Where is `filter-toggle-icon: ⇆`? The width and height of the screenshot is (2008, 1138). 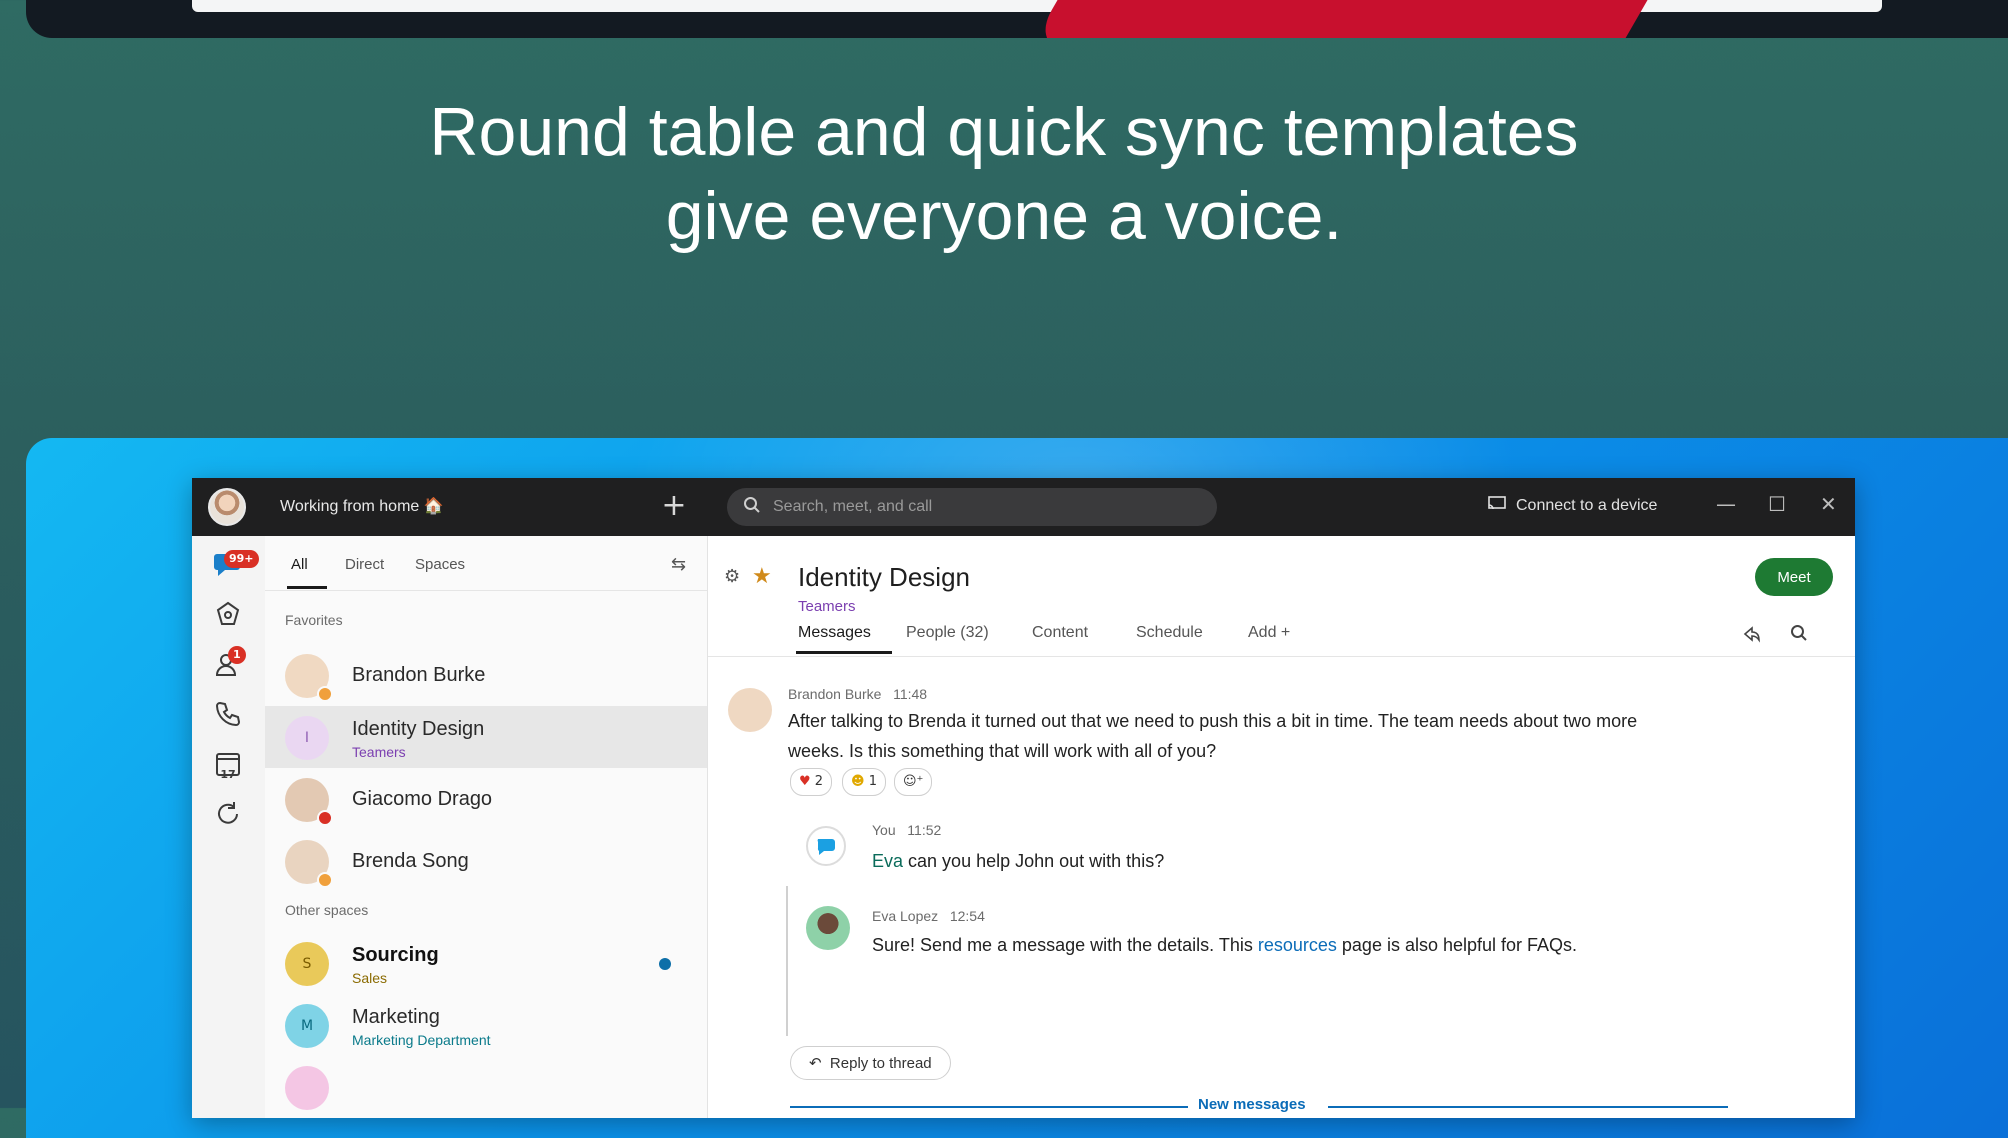 filter-toggle-icon: ⇆ is located at coordinates (678, 564).